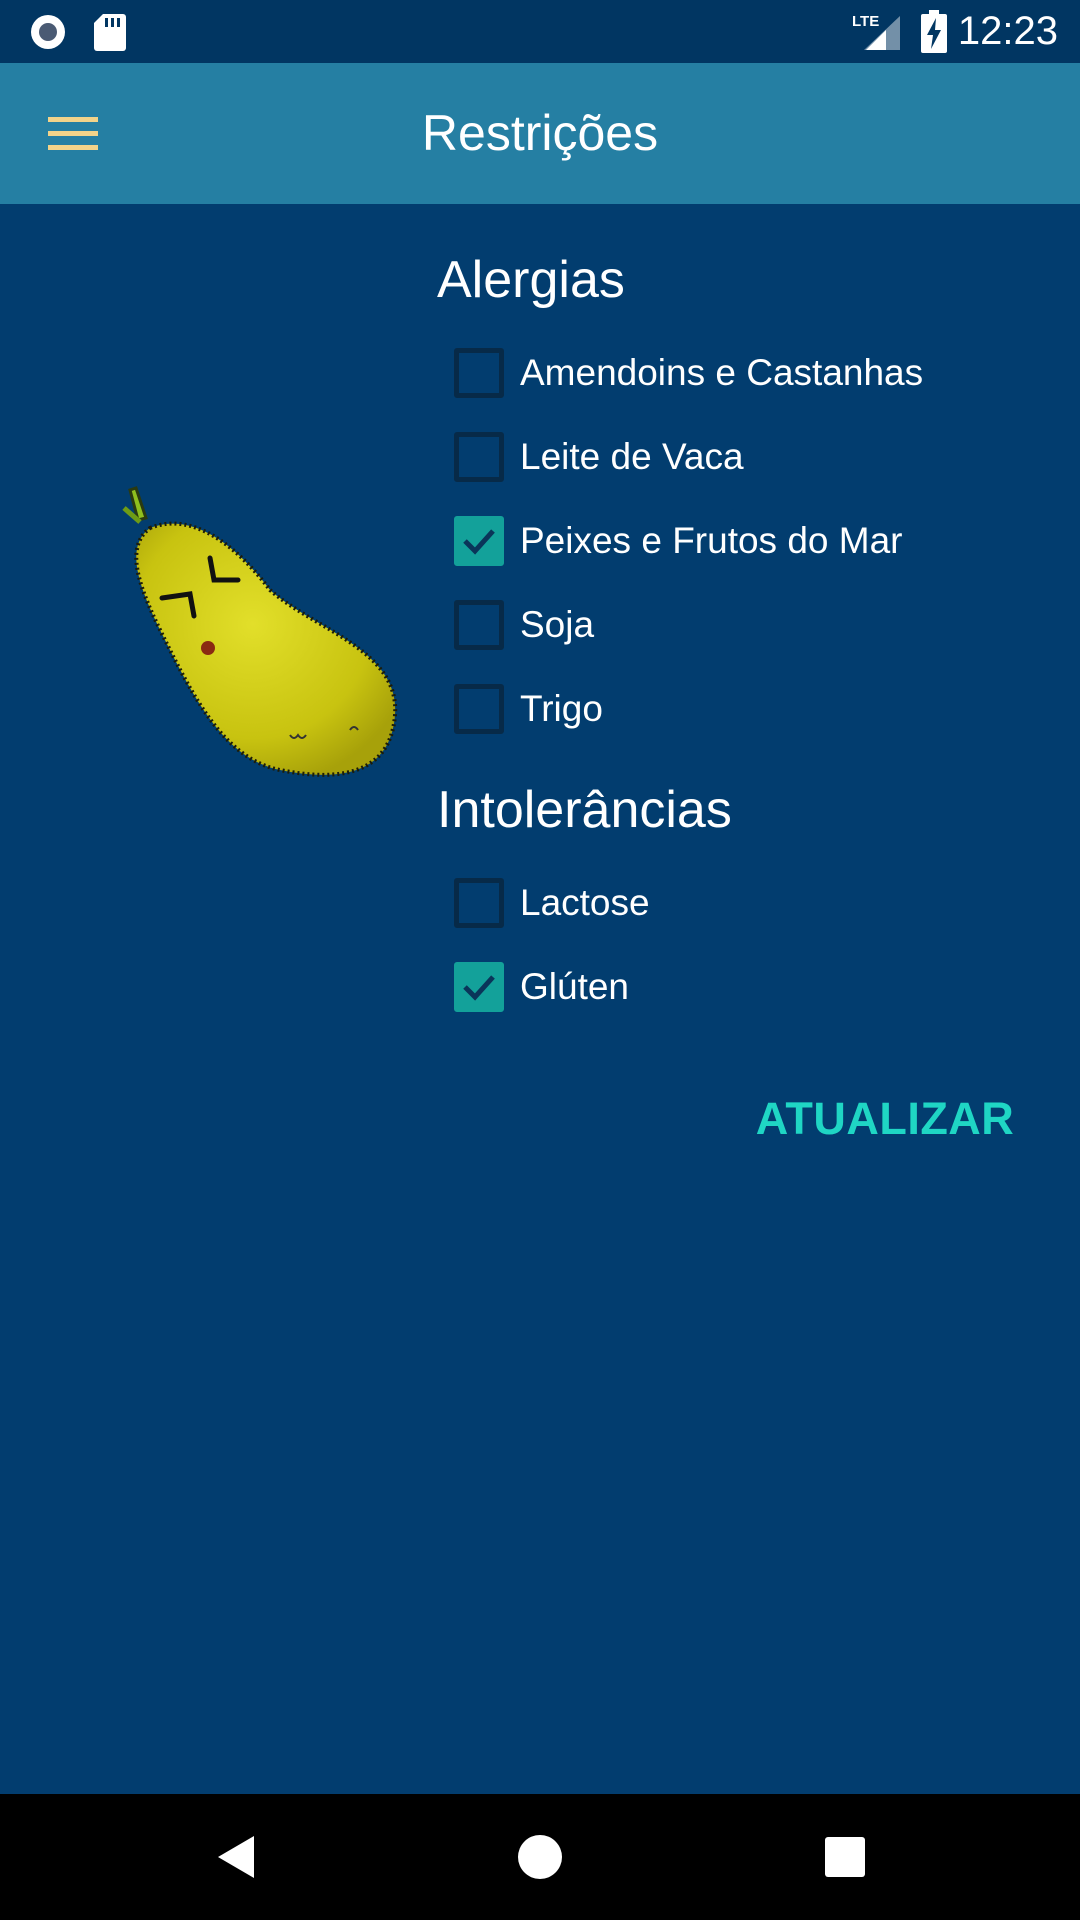 This screenshot has width=1080, height=1920. I want to click on home-icon, so click(540, 1857).